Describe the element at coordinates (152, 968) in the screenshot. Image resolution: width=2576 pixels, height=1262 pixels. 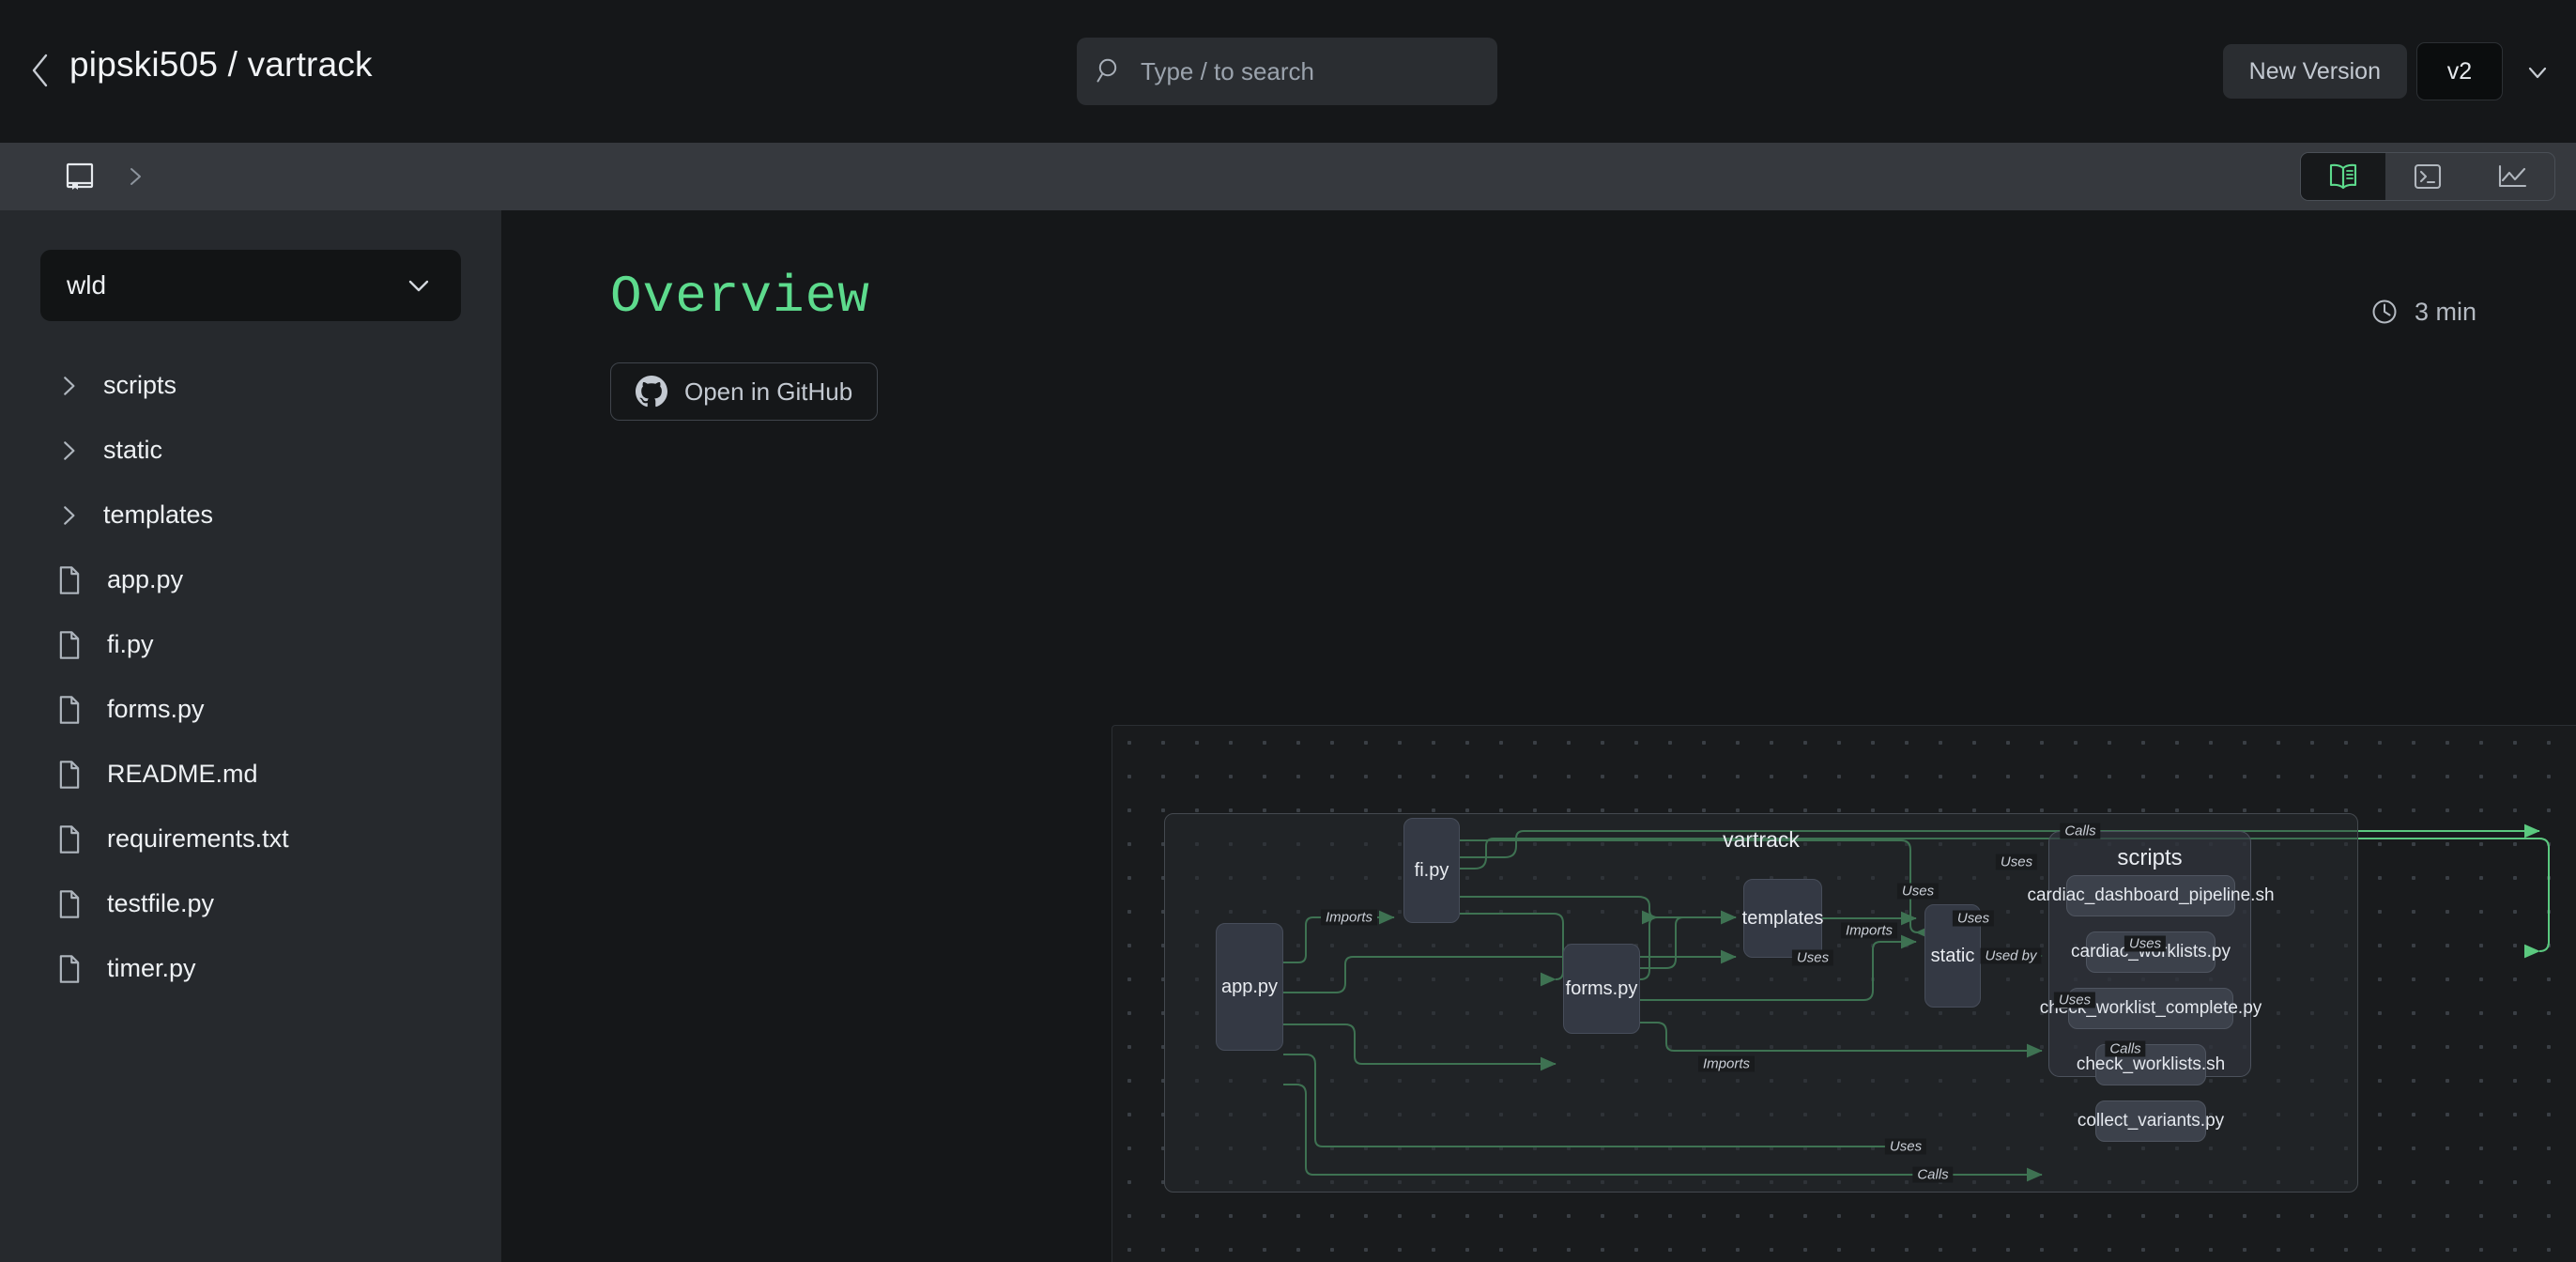
I see `sidebar-item-label: timer.py` at that location.